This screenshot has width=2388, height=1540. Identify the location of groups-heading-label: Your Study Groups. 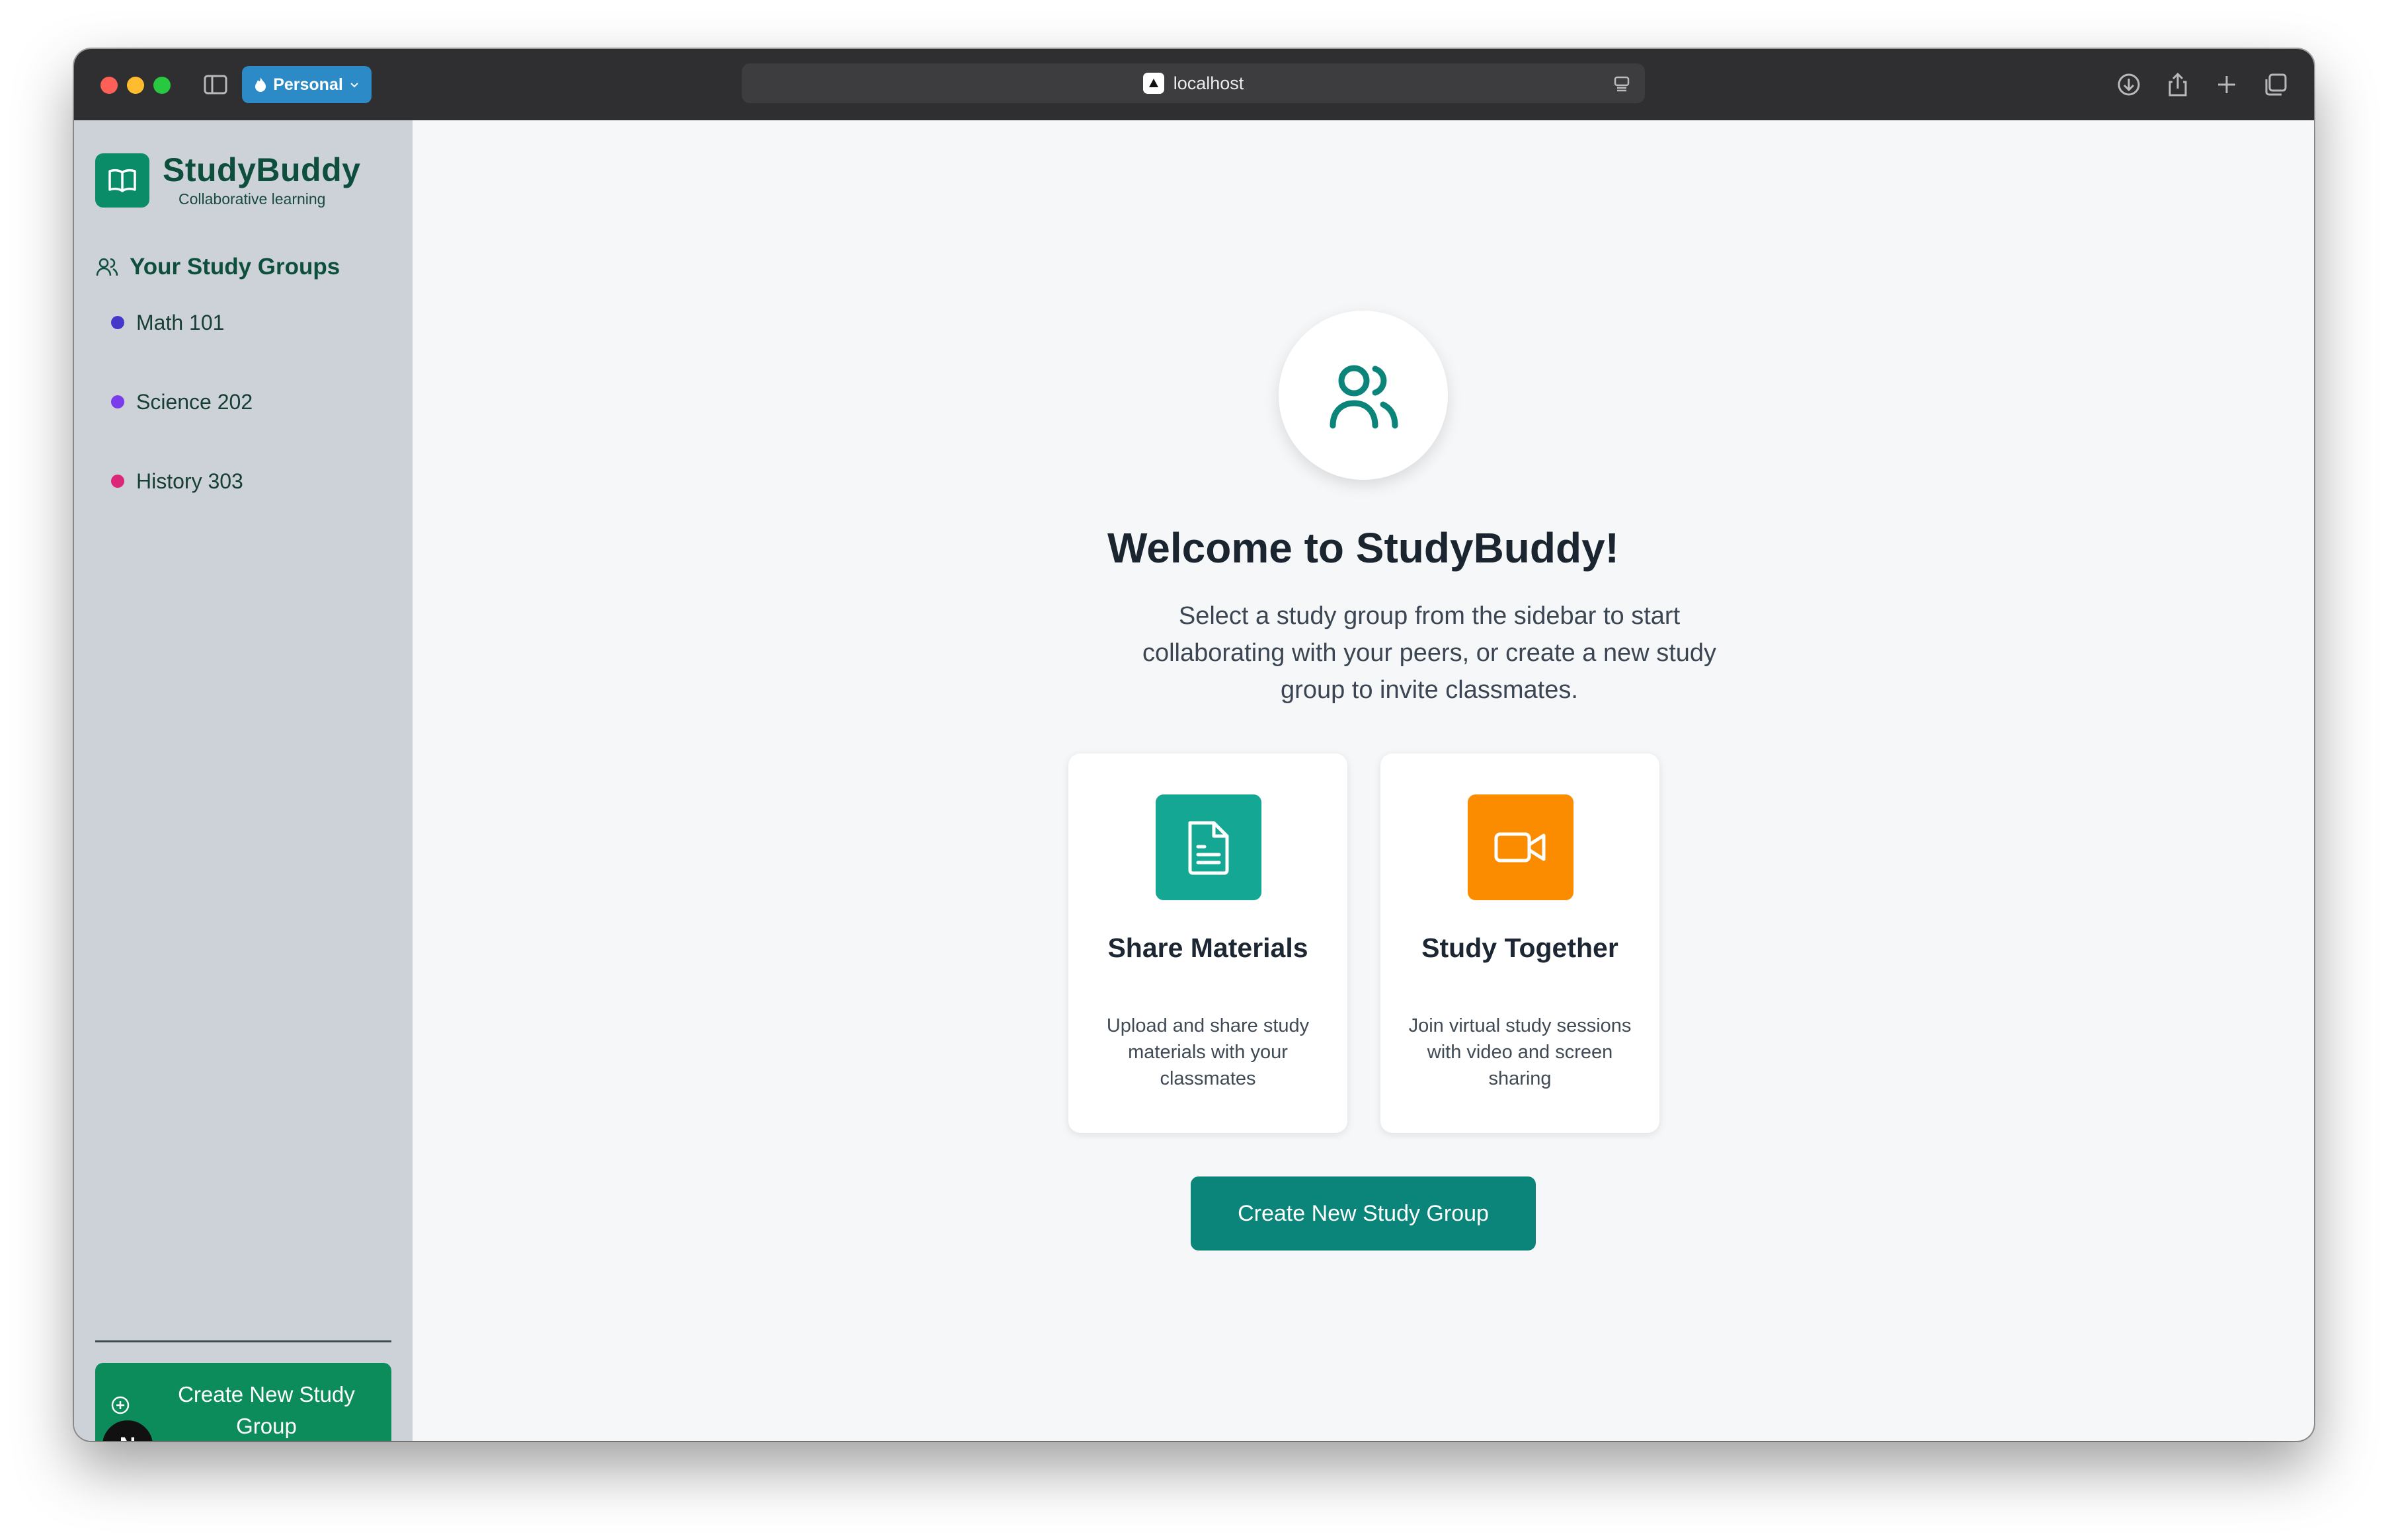
(235, 267).